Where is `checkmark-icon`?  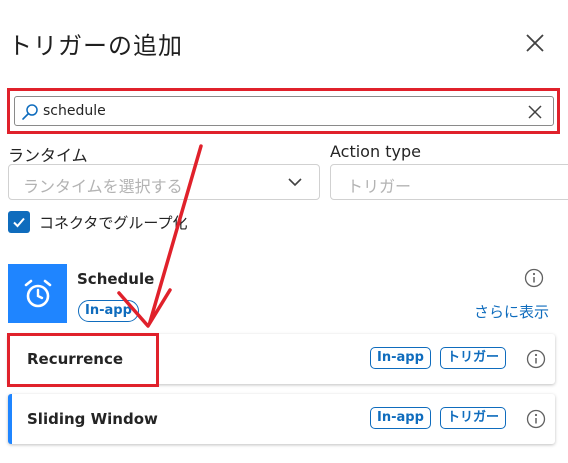
checkmark-icon is located at coordinates (19, 222).